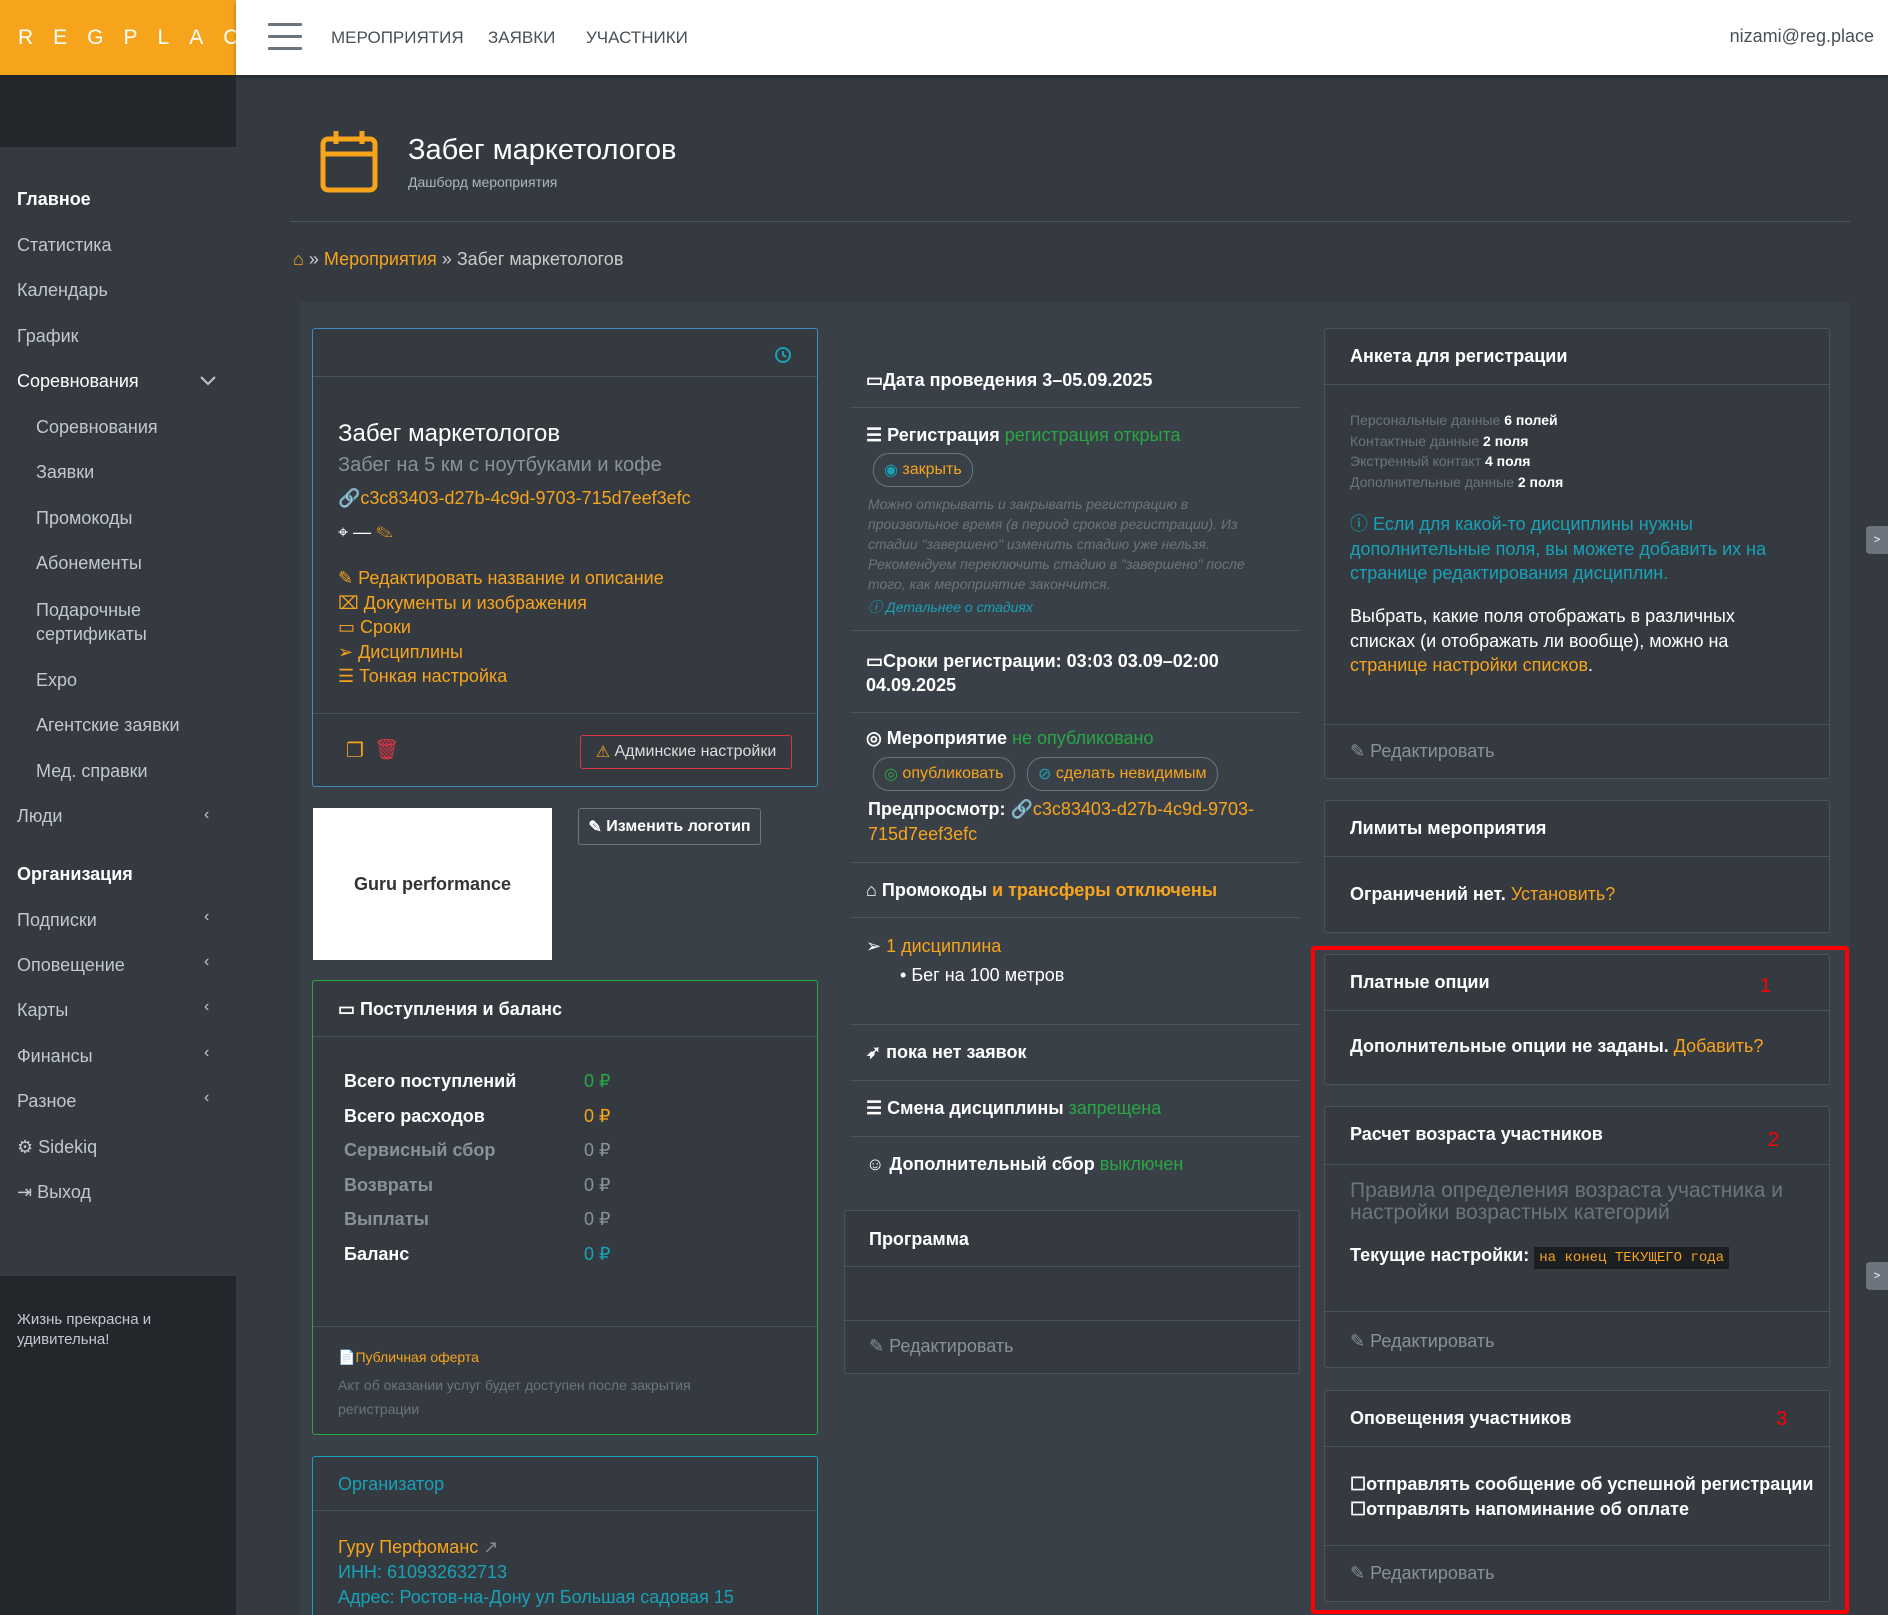 The height and width of the screenshot is (1615, 1888). What do you see at coordinates (108, 725) in the screenshot?
I see `sidebar-item-agency-applications: Агентские заявки` at bounding box center [108, 725].